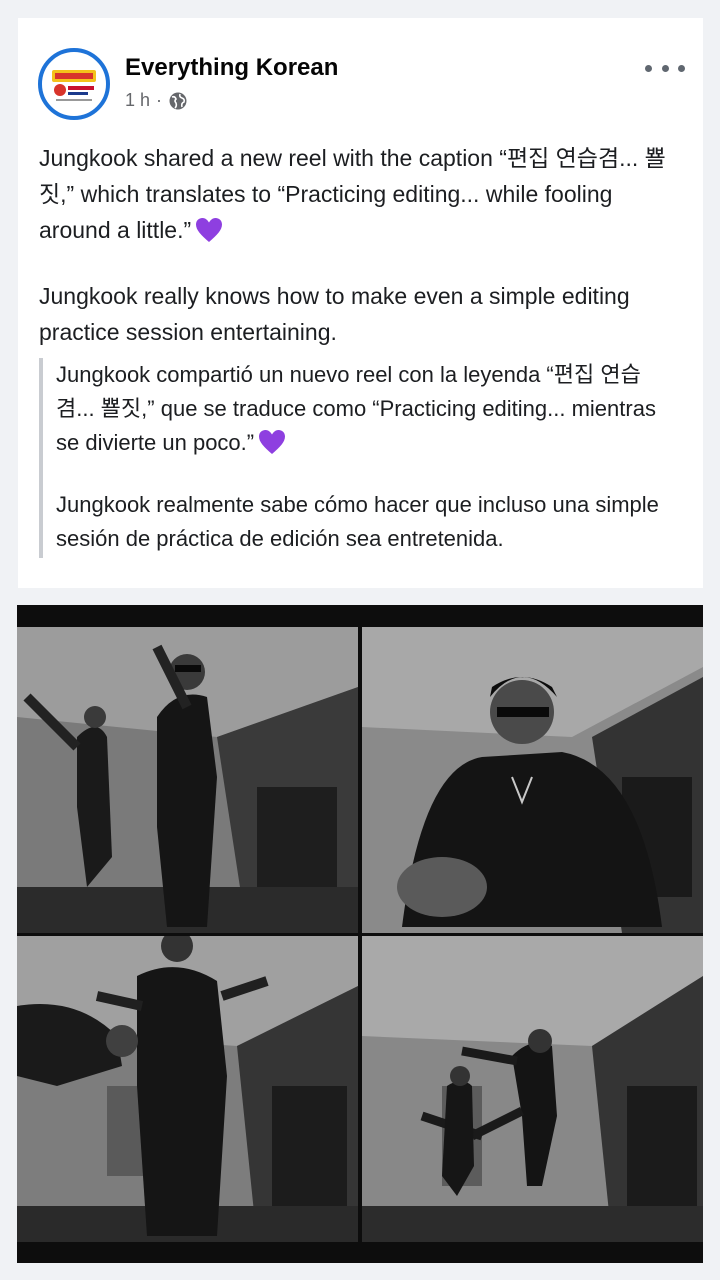 Image resolution: width=720 pixels, height=1280 pixels. I want to click on post-time: 1 h, so click(137, 100).